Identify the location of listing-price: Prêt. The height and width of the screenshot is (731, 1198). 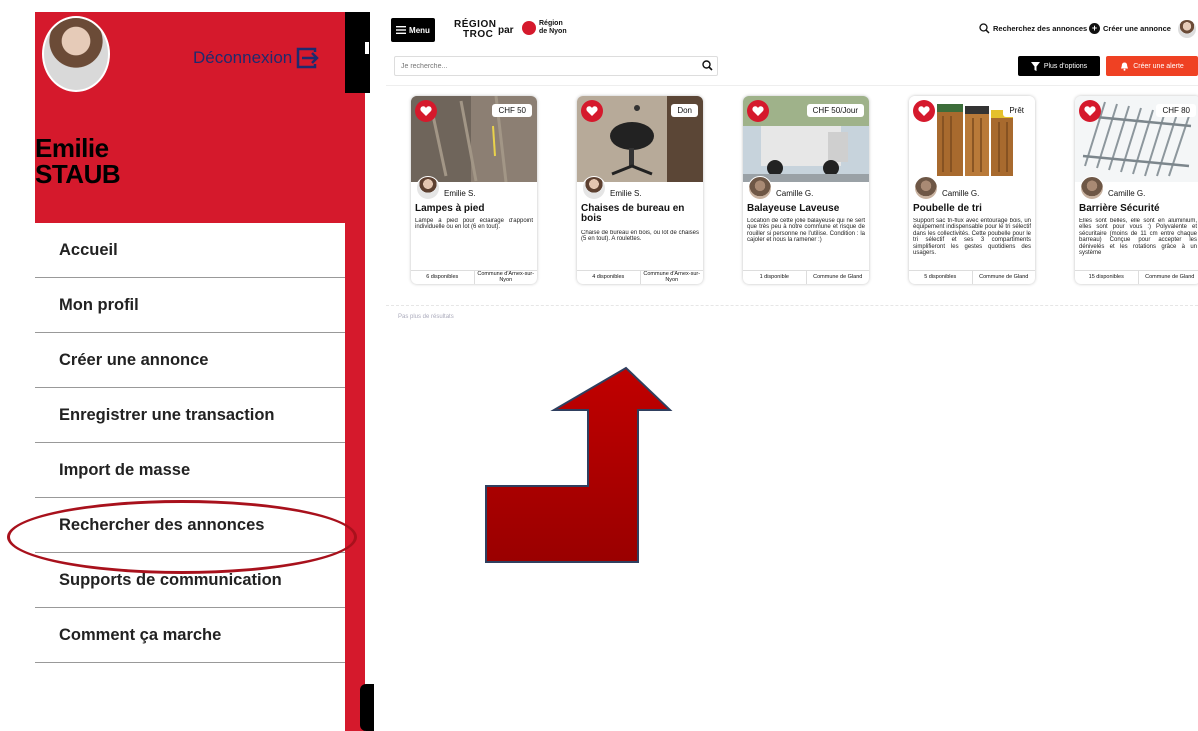
(1016, 110).